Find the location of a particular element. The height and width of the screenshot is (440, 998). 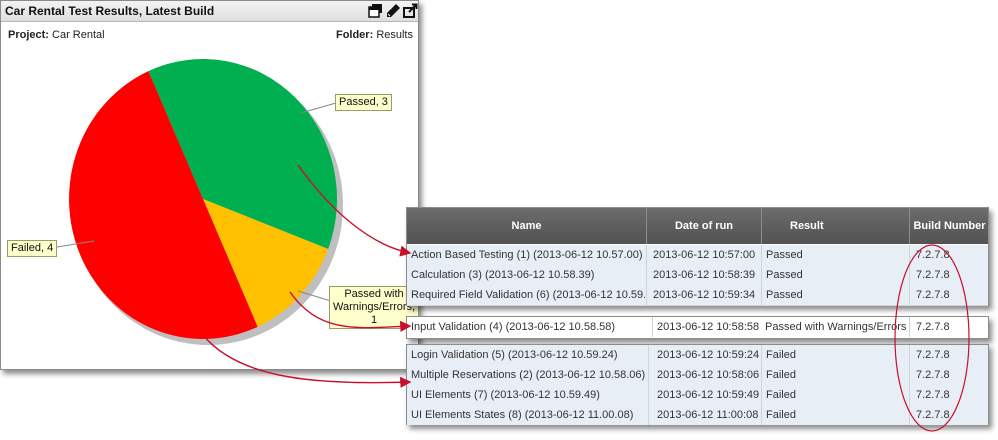

cell-date: 2013-06-12 10:57:00 is located at coordinates (707, 255).